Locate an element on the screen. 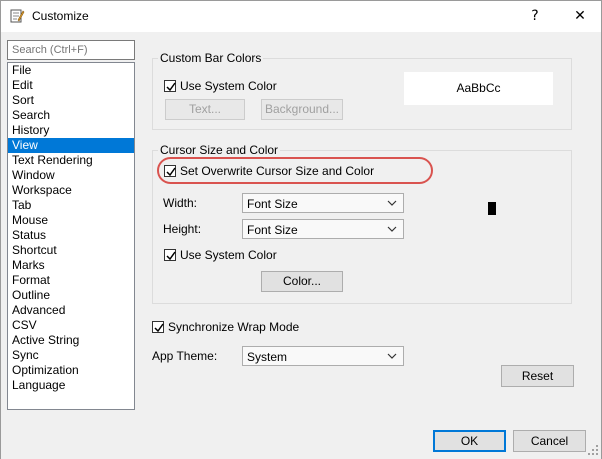 The image size is (602, 459). ok-button: OK is located at coordinates (469, 441).